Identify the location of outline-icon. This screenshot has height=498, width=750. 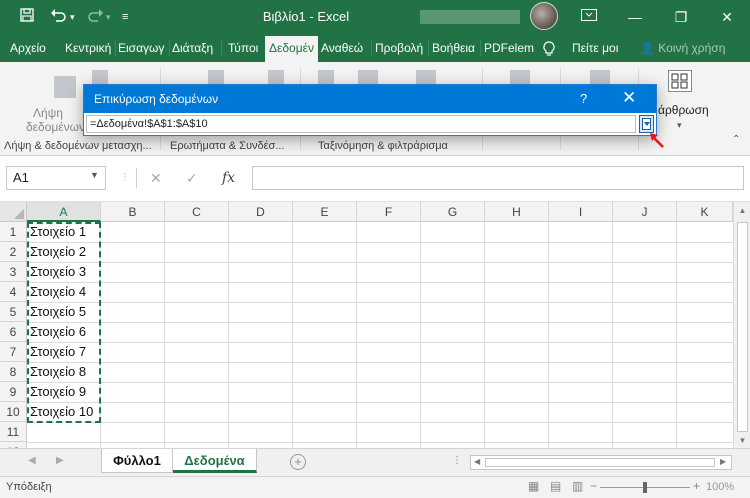
(680, 81).